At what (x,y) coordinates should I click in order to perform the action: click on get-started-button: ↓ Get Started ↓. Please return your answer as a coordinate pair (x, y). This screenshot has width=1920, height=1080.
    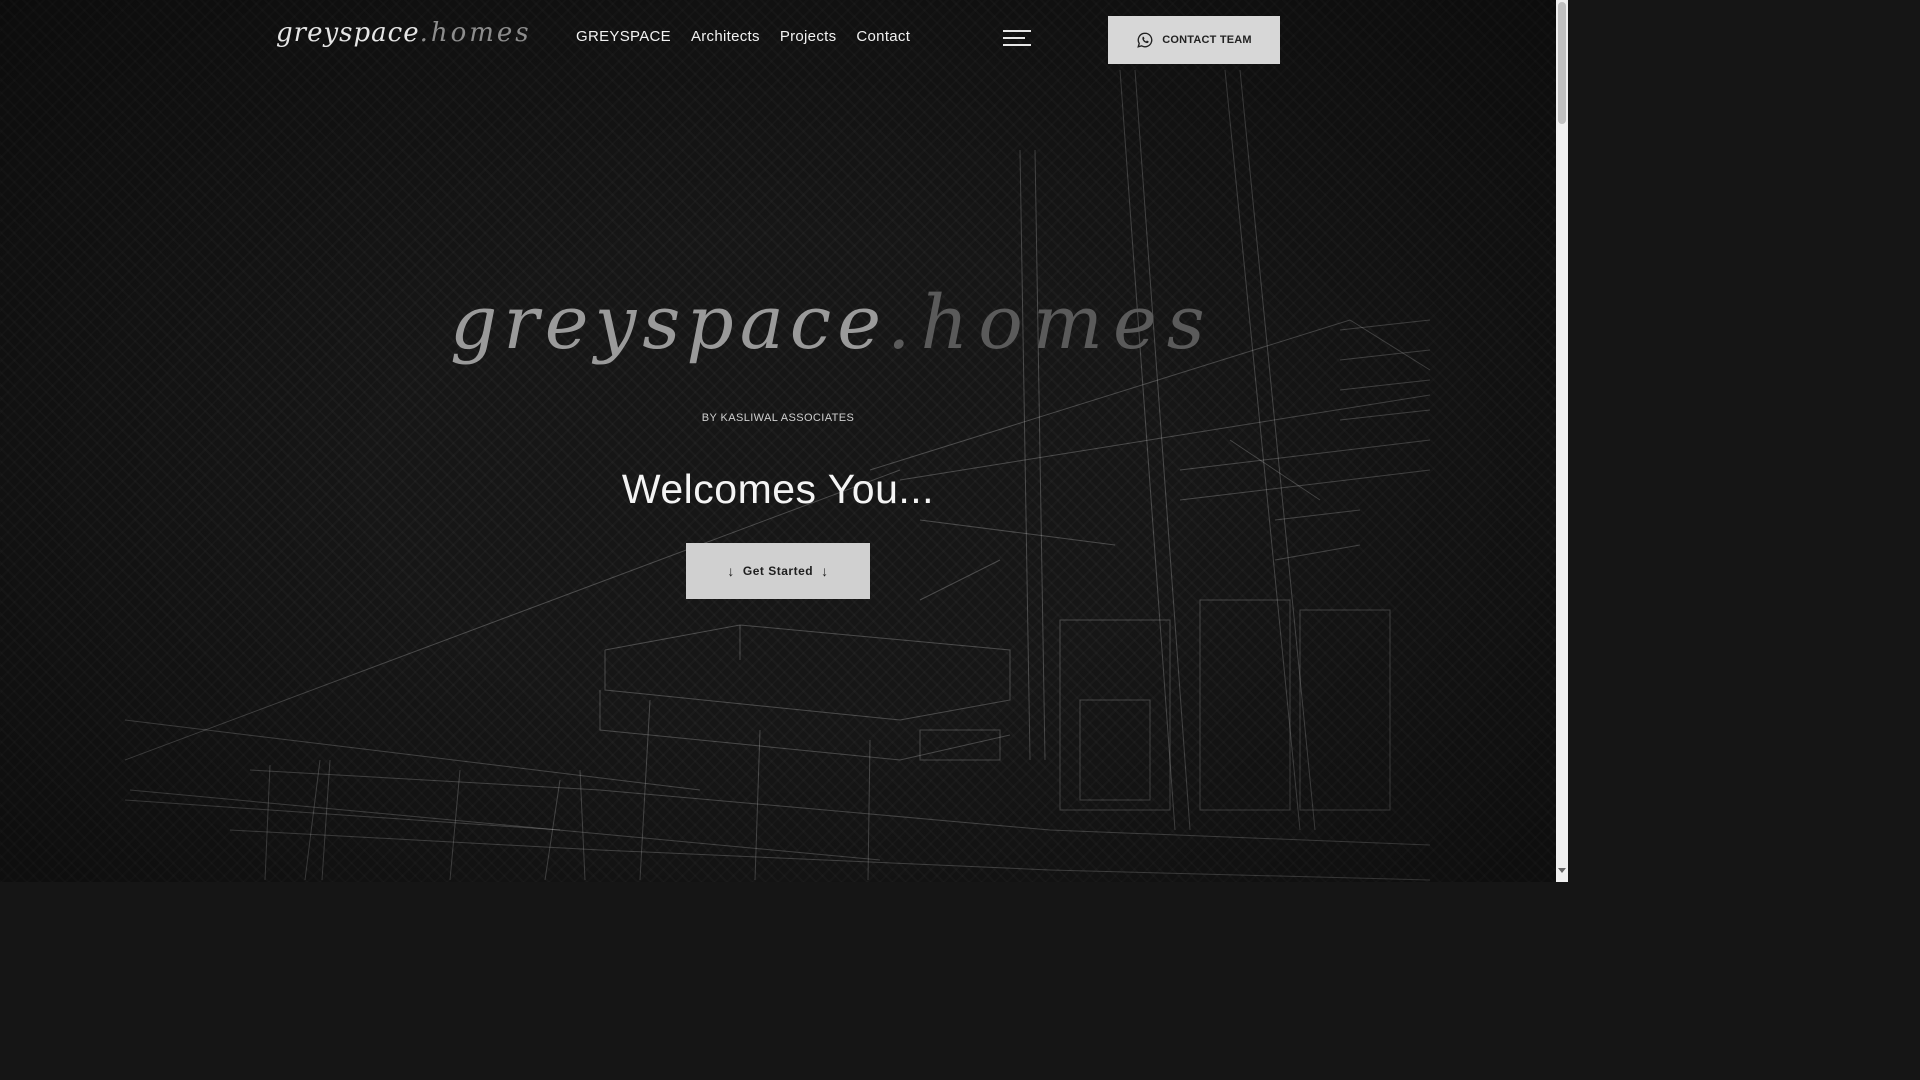
    Looking at the image, I should click on (778, 571).